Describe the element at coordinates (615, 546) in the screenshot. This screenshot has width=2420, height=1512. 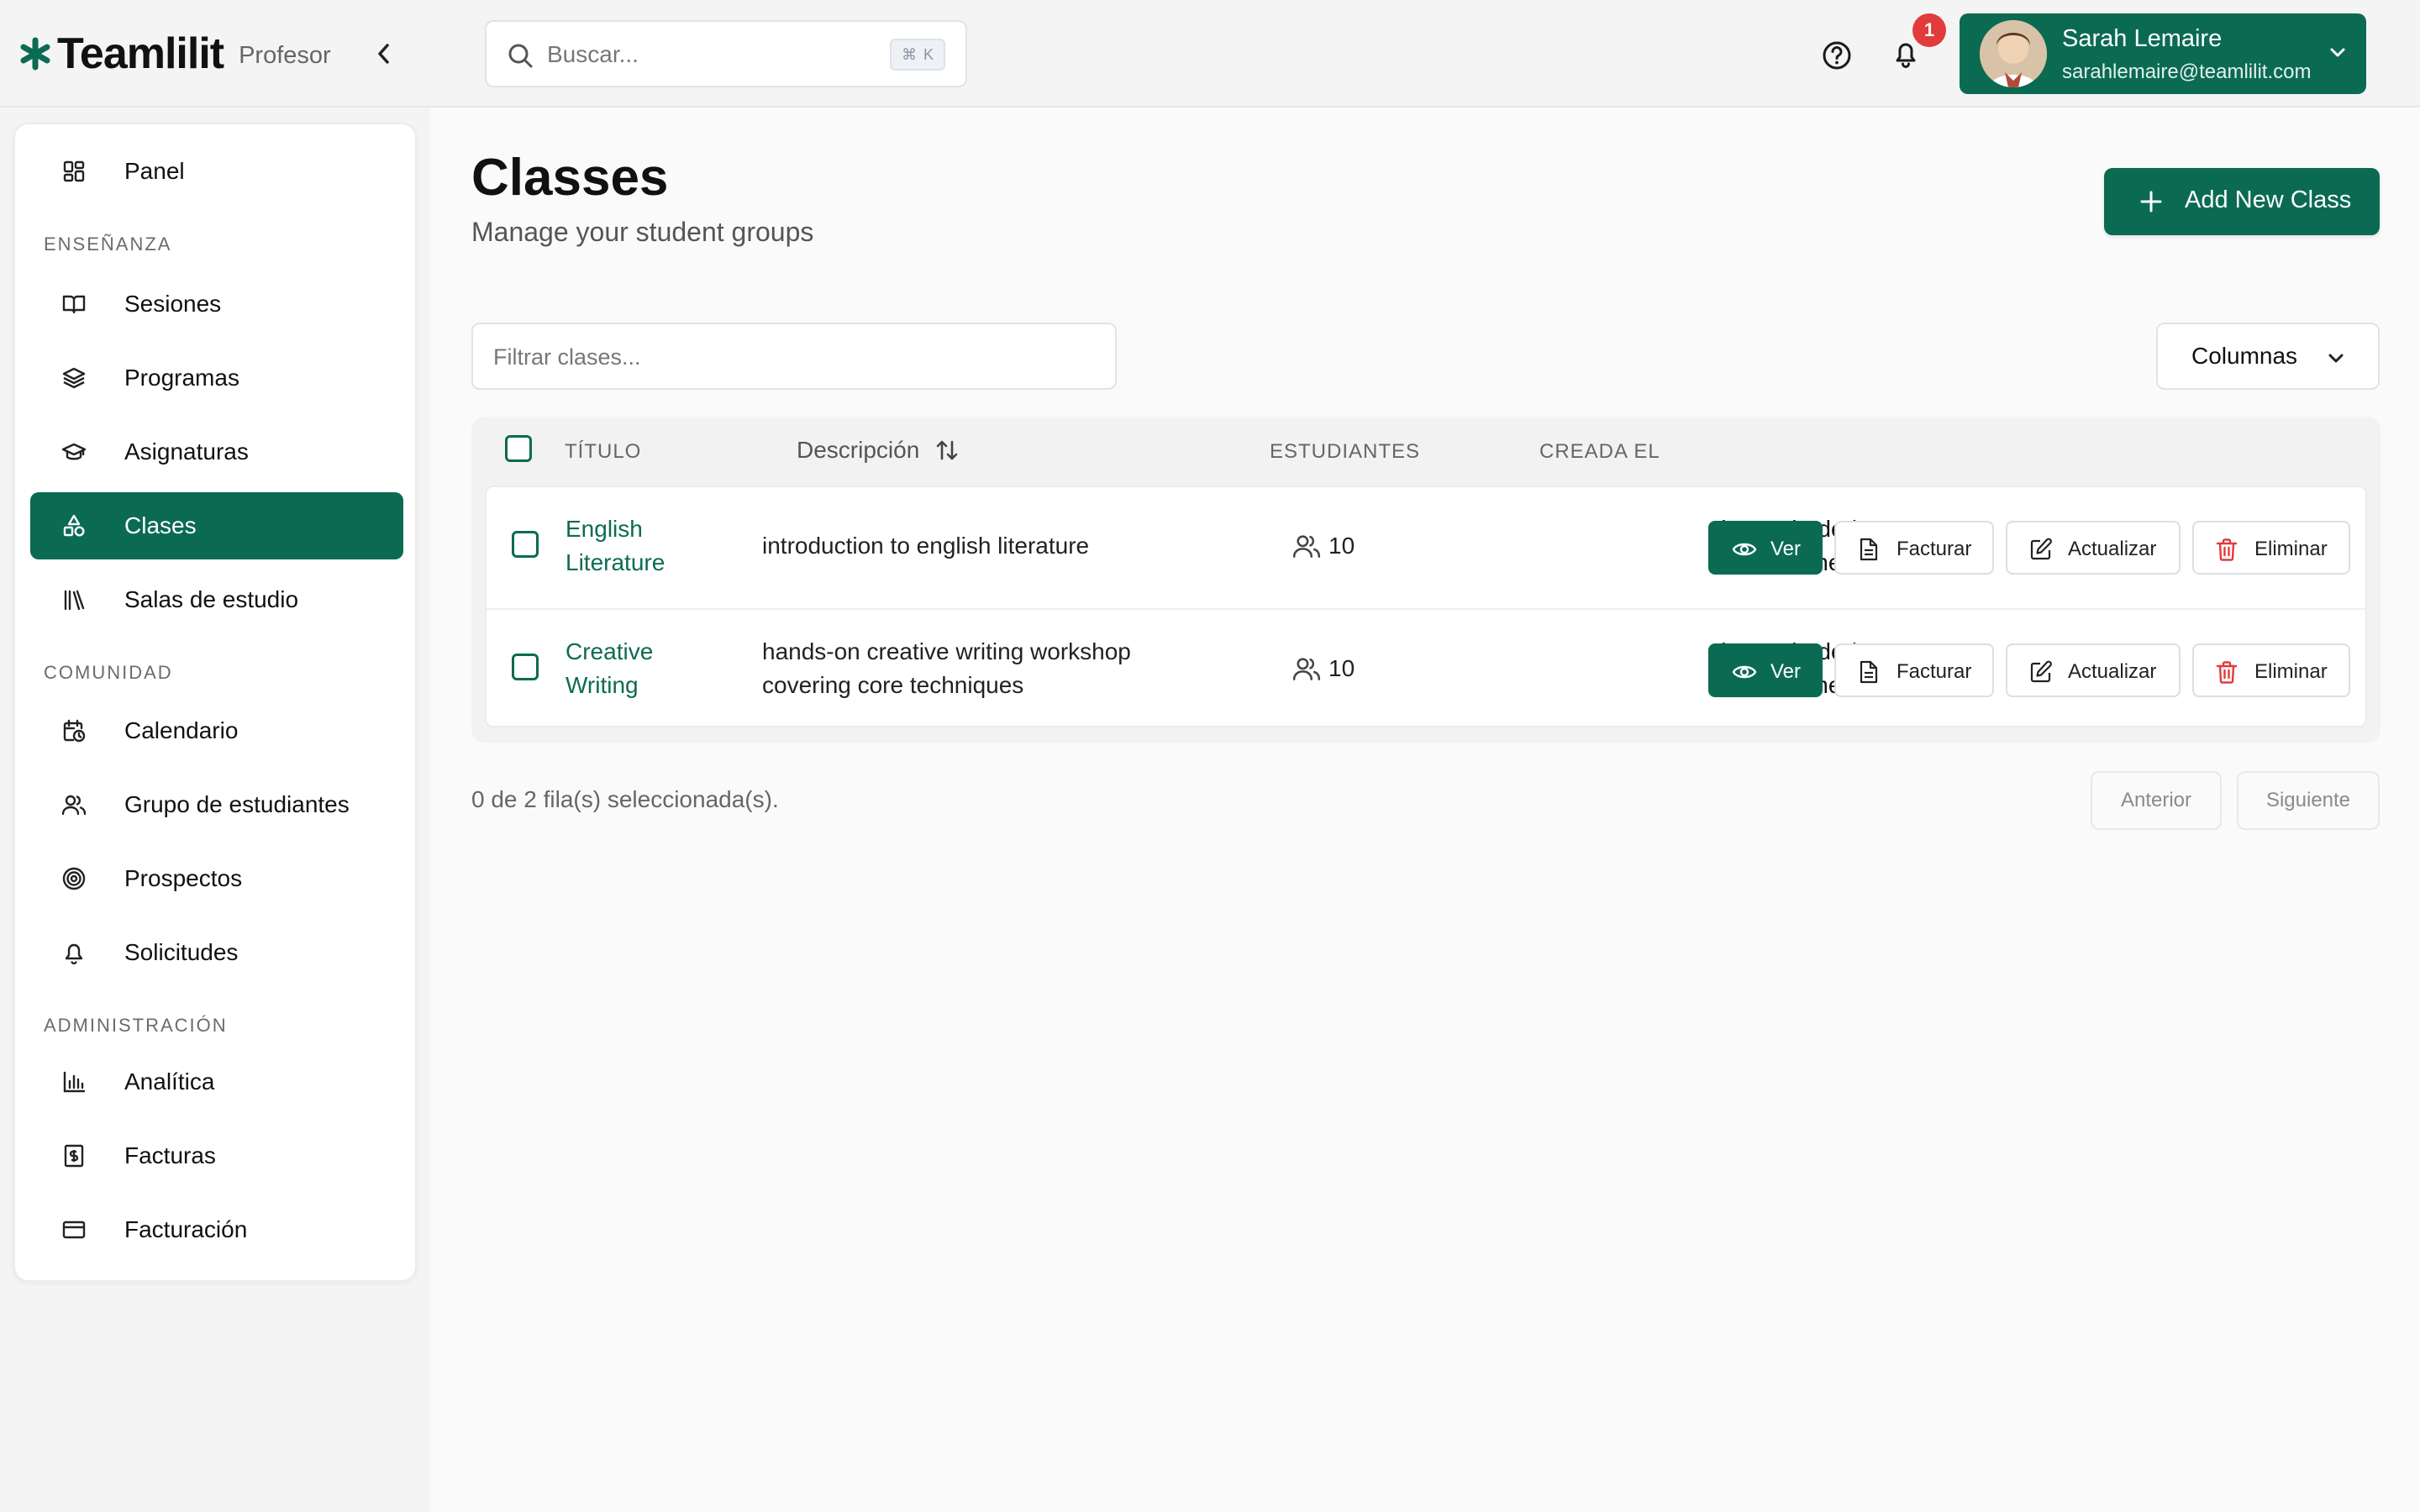
I see `class-title-link: English Literature` at that location.